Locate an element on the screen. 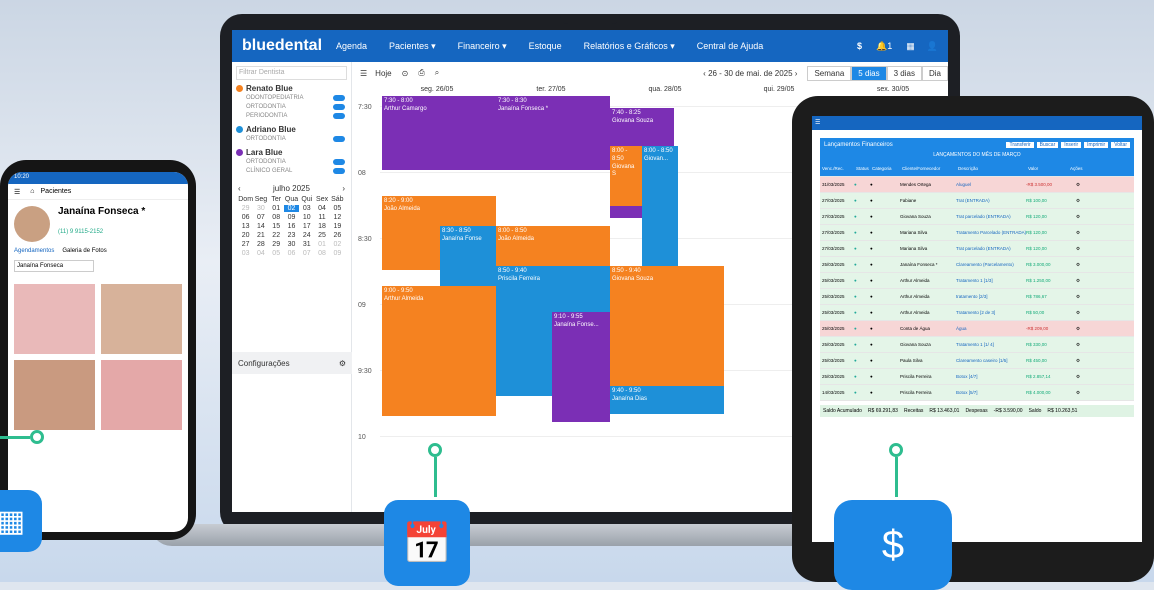 This screenshot has width=1154, height=590. day-header: qui. 29/05 is located at coordinates (779, 89).